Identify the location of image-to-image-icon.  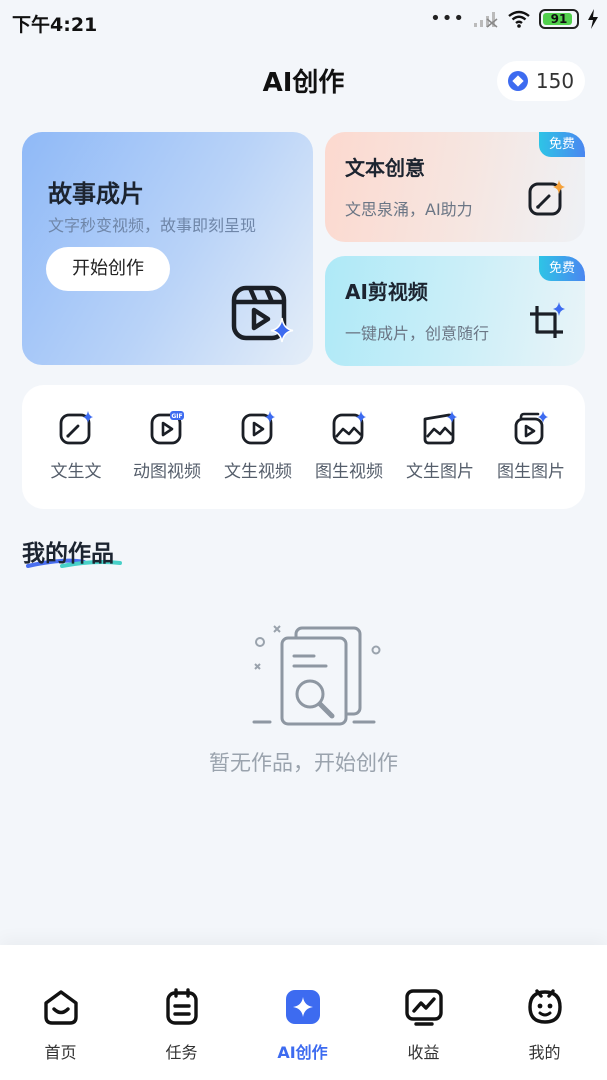
(531, 428).